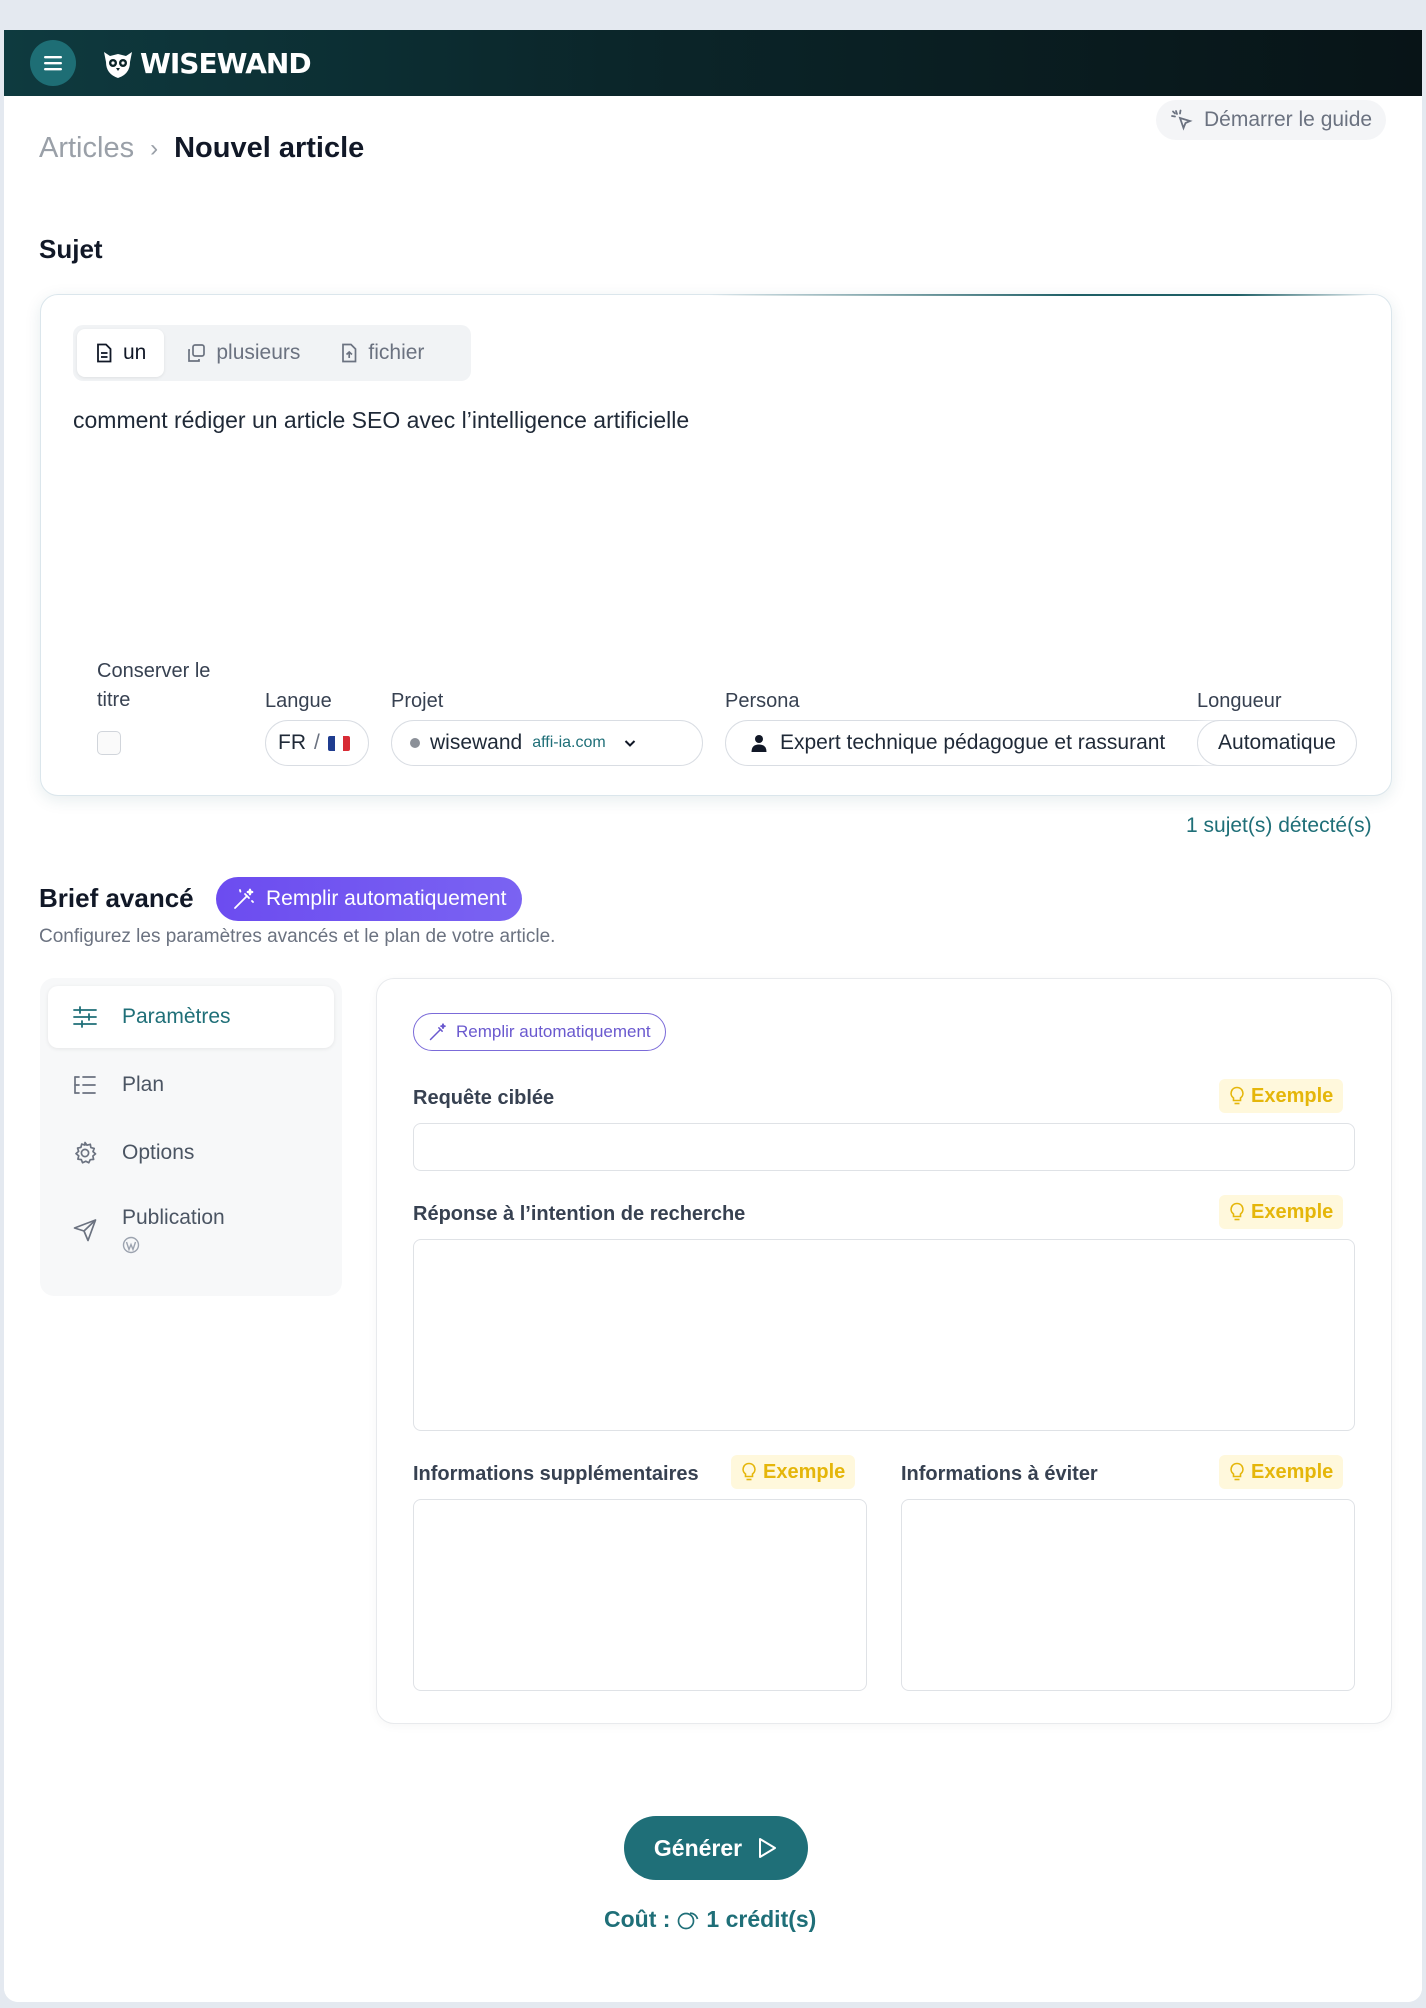 The width and height of the screenshot is (1426, 2008). I want to click on persona-label: Persona, so click(762, 701).